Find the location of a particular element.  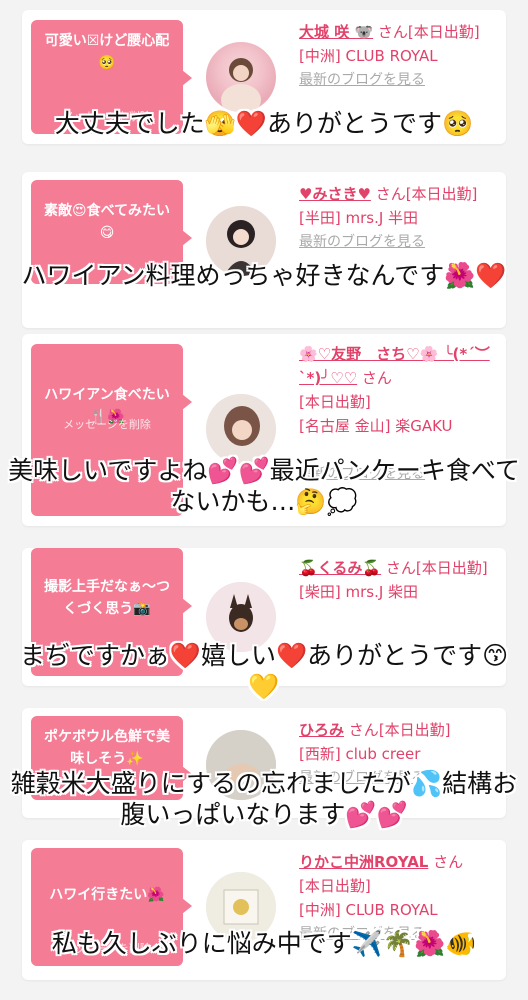

cast-name-link: ひろみ is located at coordinates (321, 730).